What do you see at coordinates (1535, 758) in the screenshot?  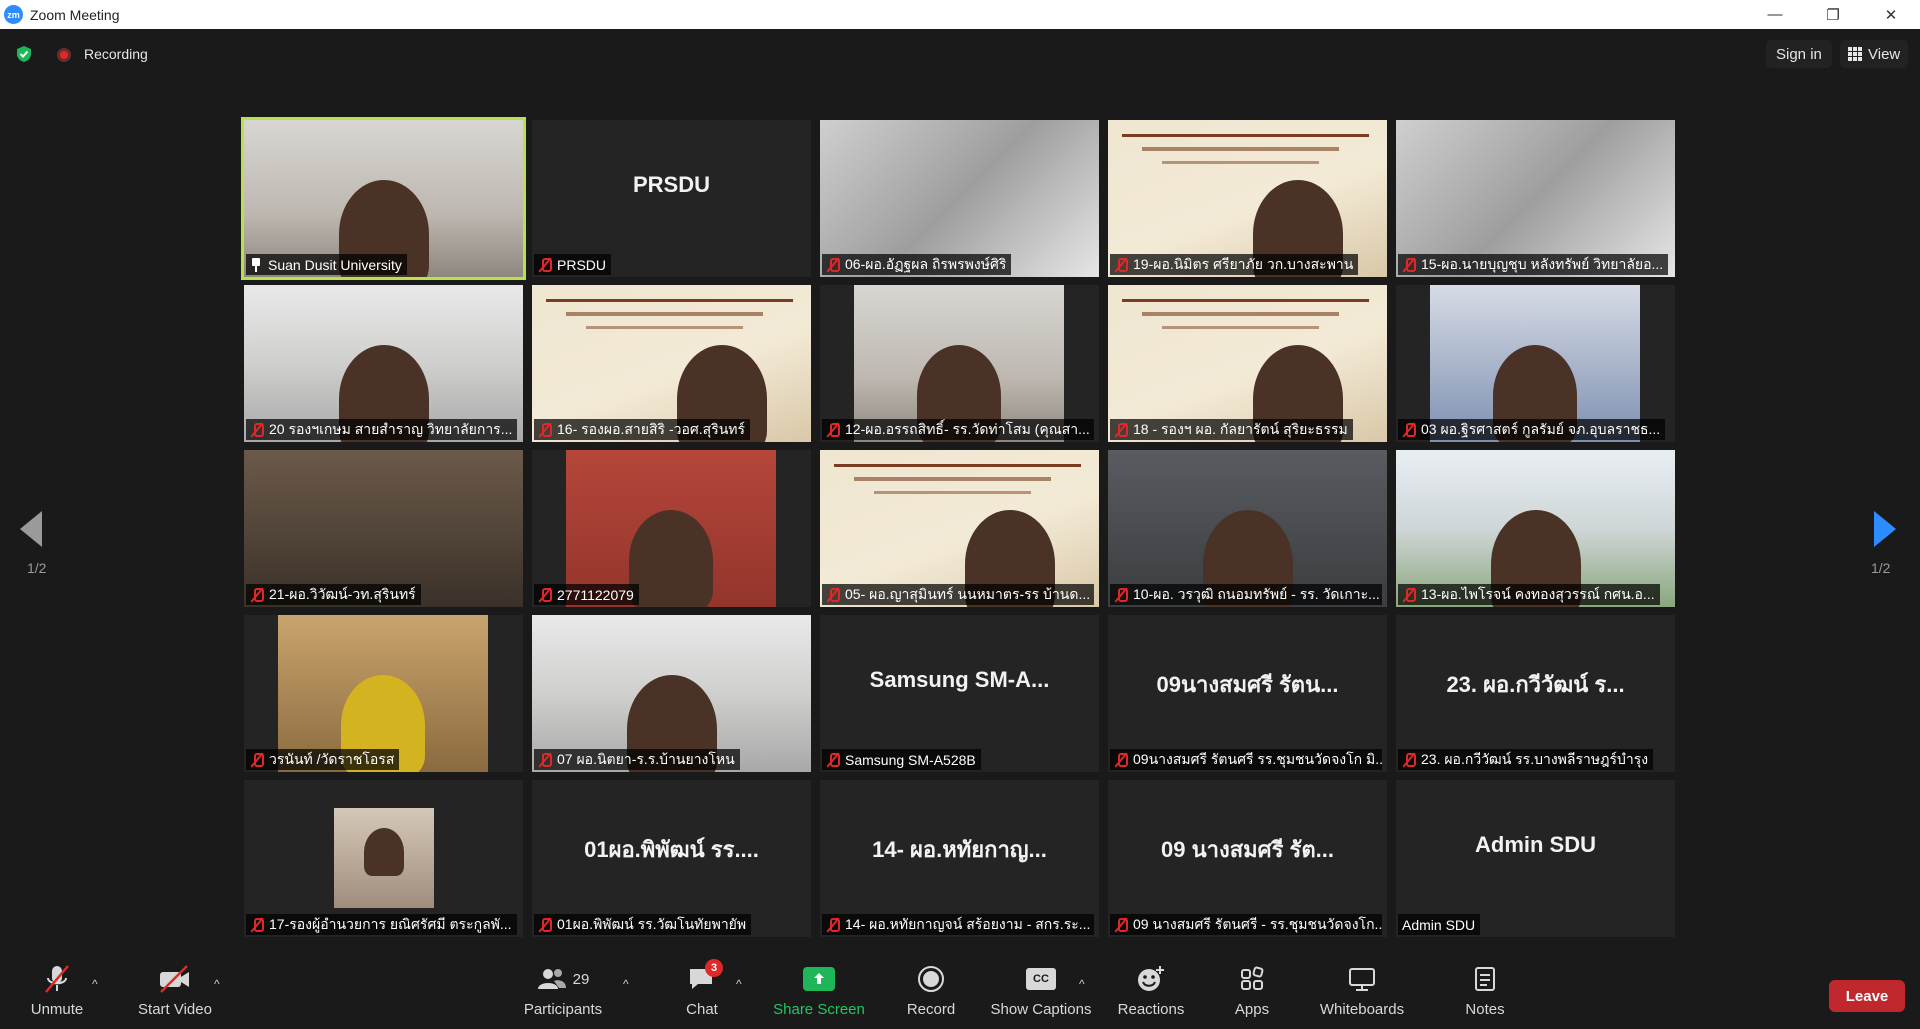 I see `participant-label-text: 23. ผอ.กวีวัฒน์ รร.บางพลีราษฎร์บำรุง` at bounding box center [1535, 758].